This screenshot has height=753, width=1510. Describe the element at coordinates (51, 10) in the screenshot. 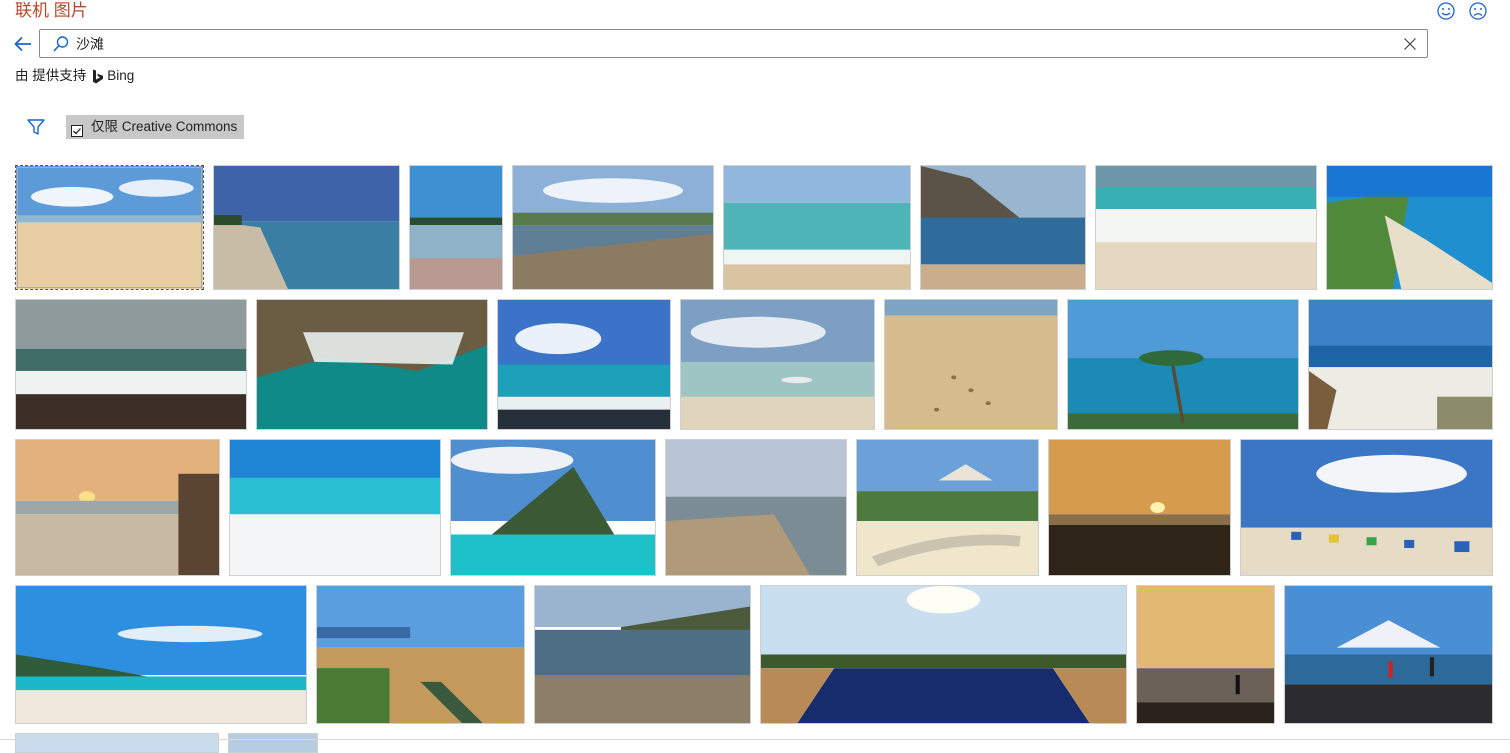

I see `app-title: 联机 图片` at that location.